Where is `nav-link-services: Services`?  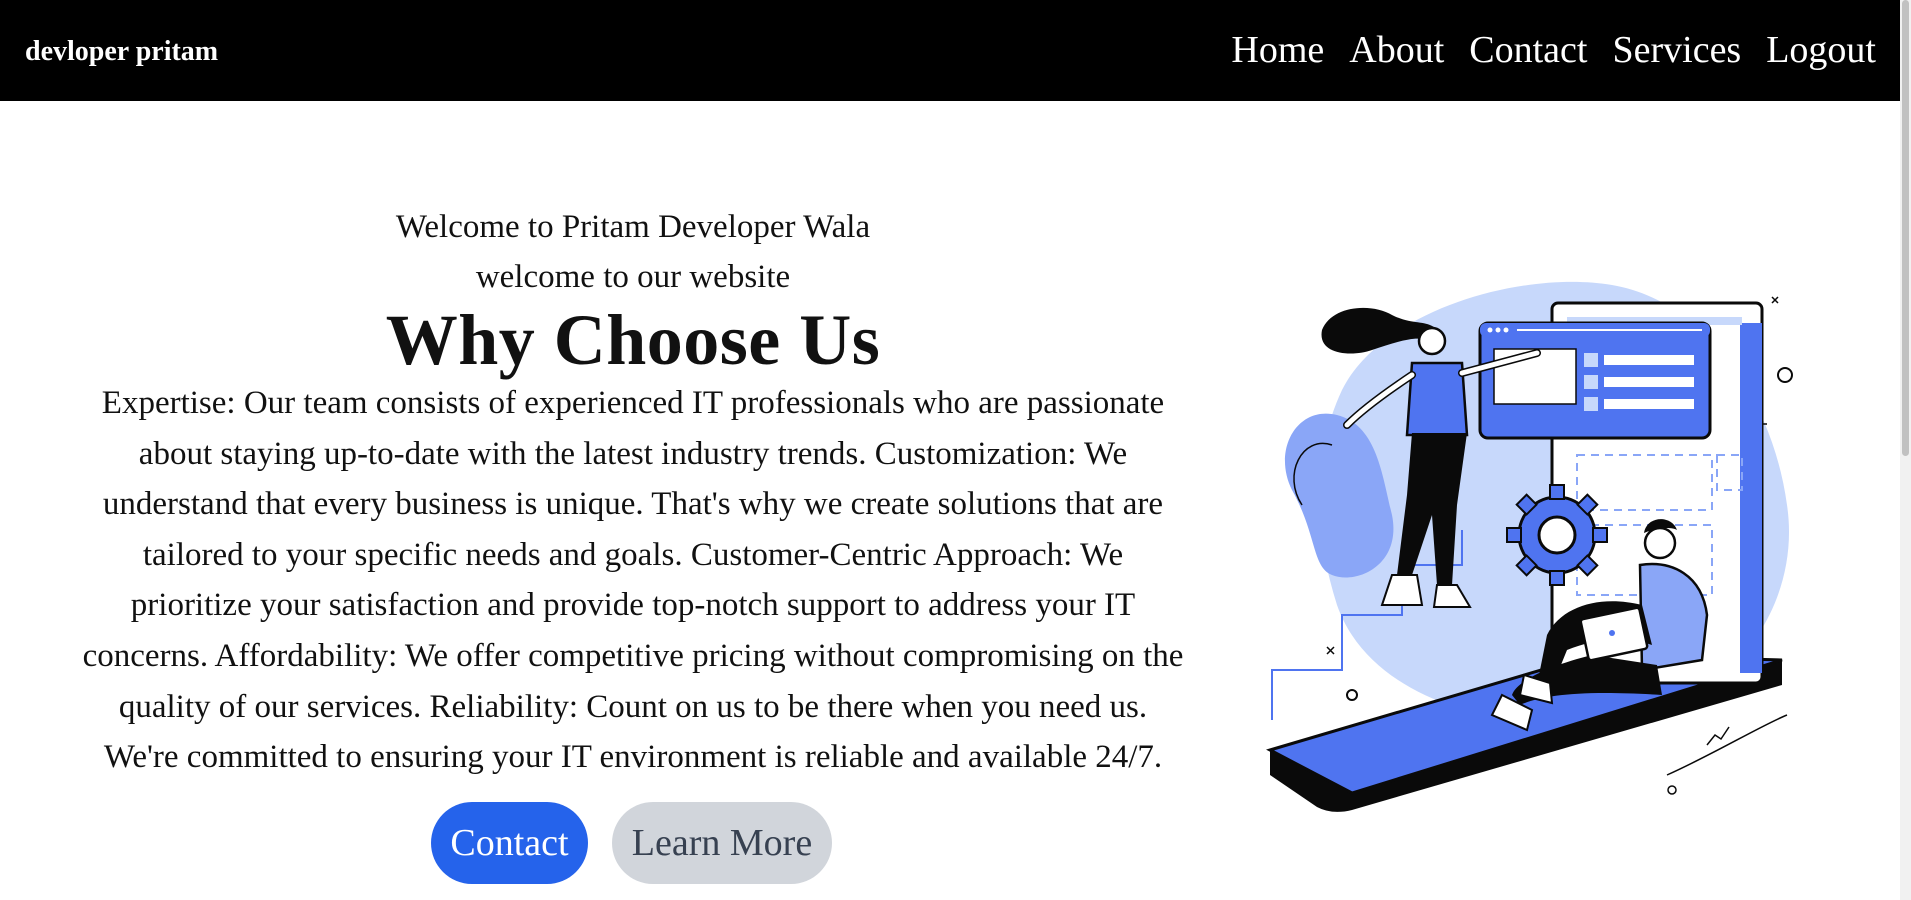 nav-link-services: Services is located at coordinates (1676, 50).